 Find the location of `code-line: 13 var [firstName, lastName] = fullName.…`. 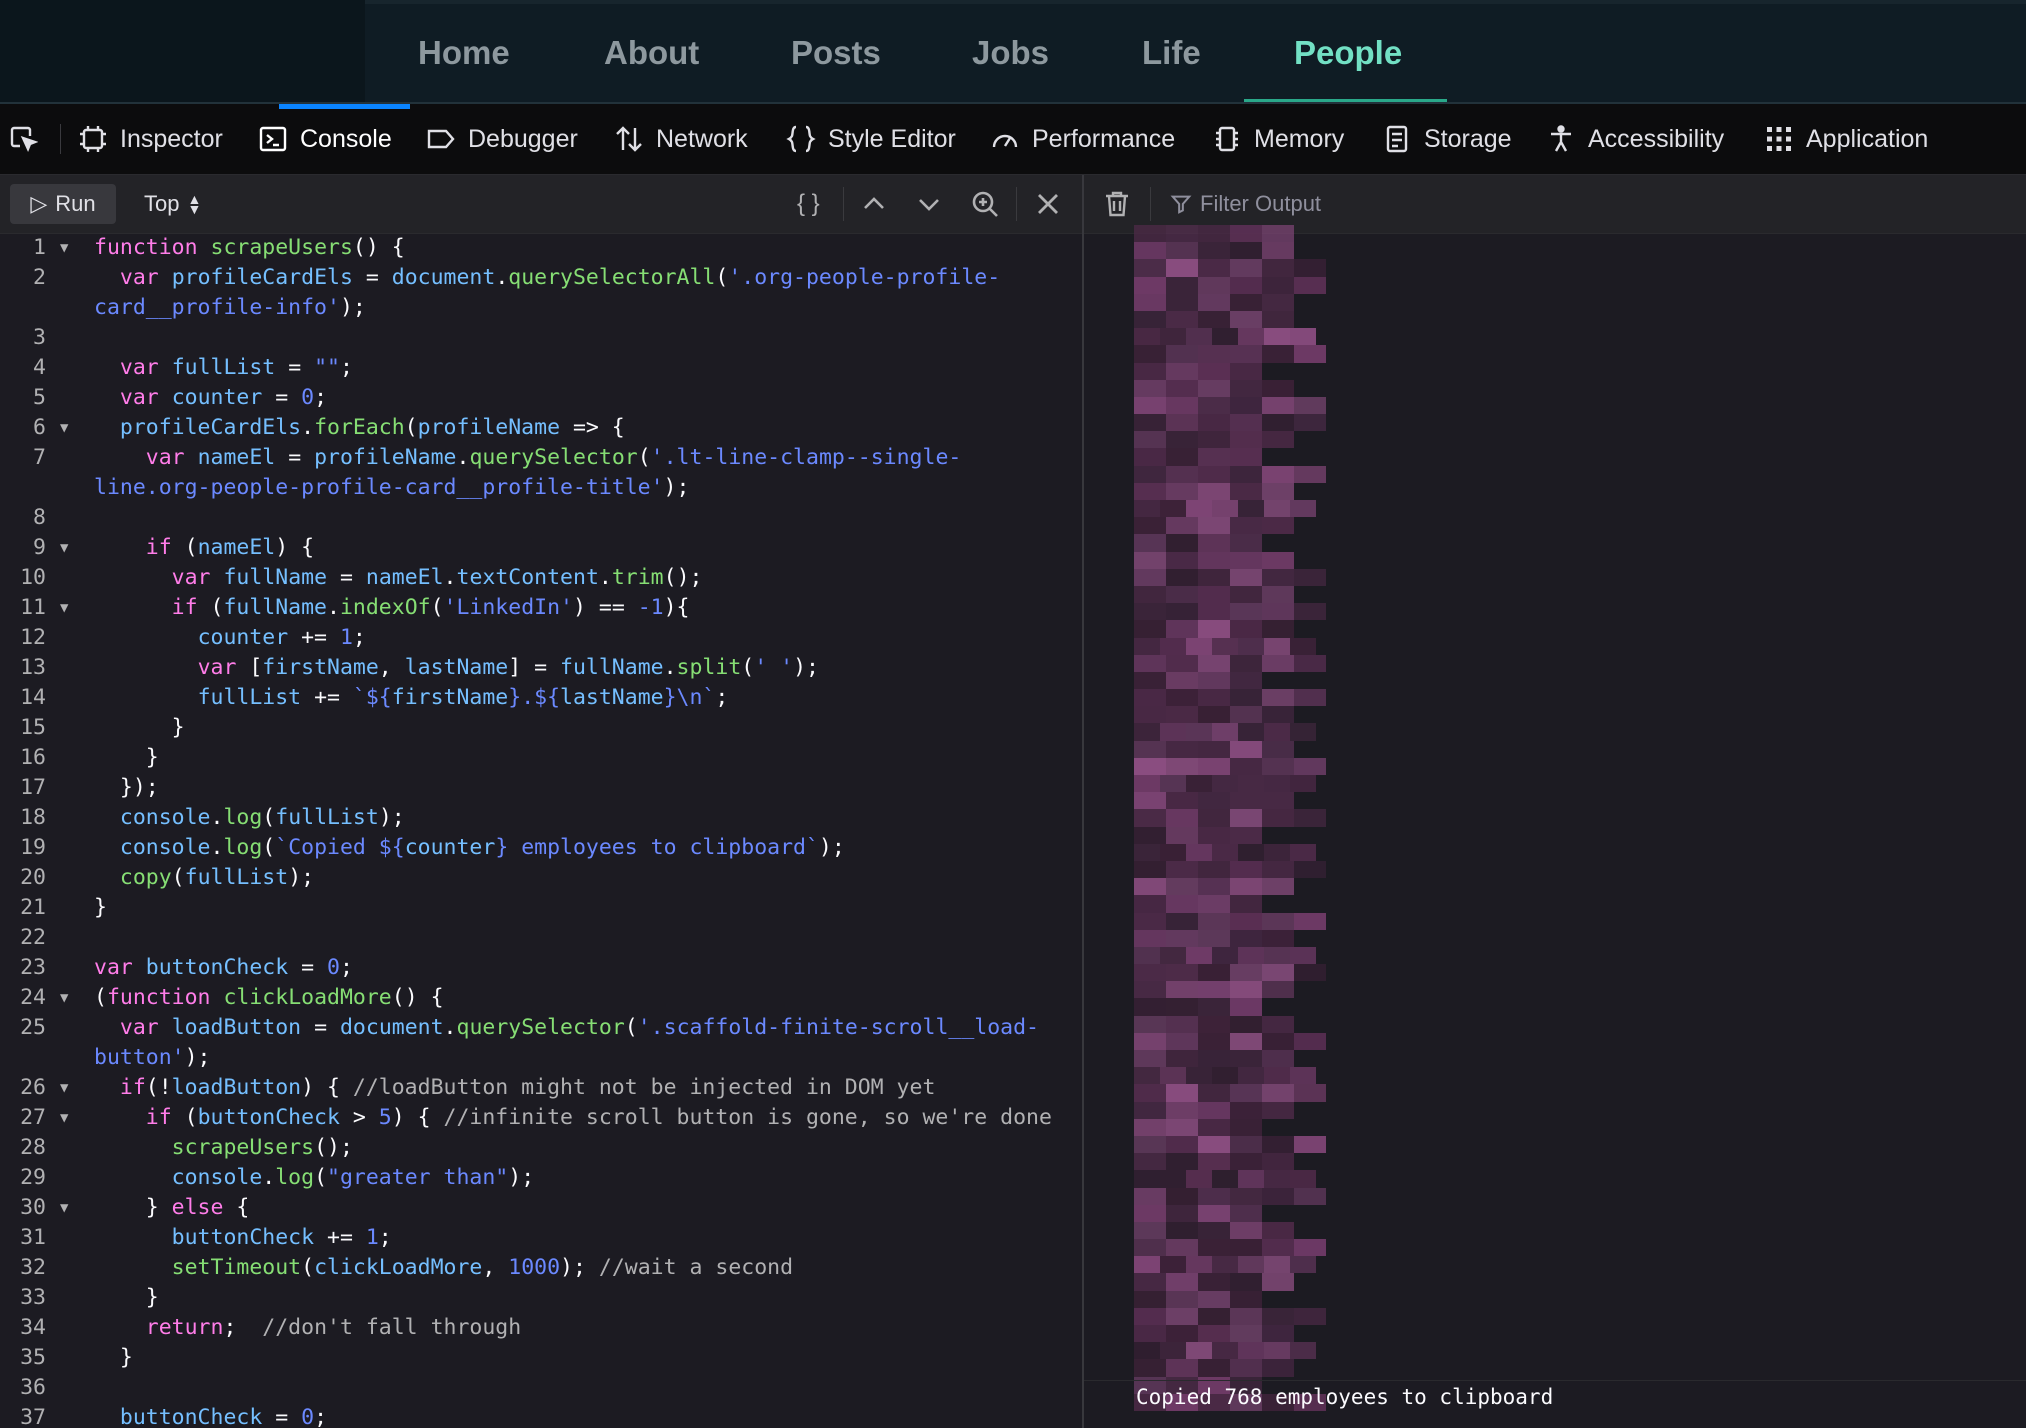

code-line: 13 var [firstName, lastName] = fullName.… is located at coordinates (541, 668).